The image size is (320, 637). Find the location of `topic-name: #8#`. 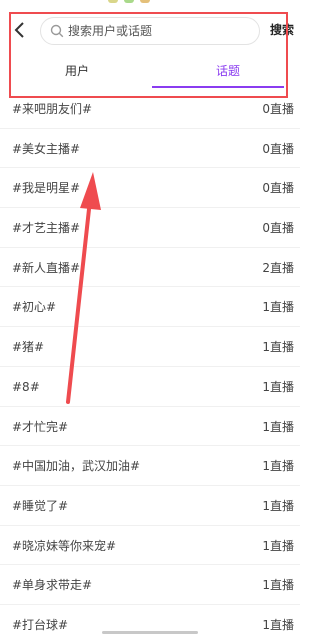

topic-name: #8# is located at coordinates (26, 386).